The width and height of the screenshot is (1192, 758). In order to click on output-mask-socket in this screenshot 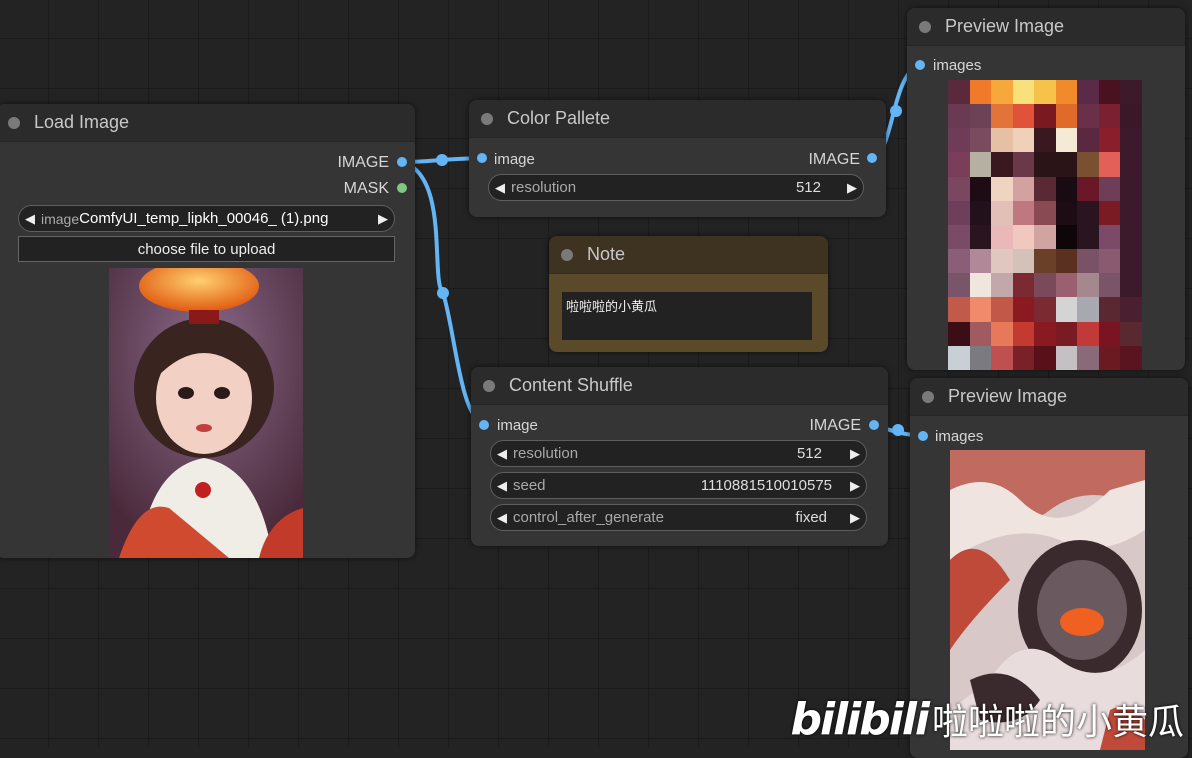, I will do `click(402, 188)`.